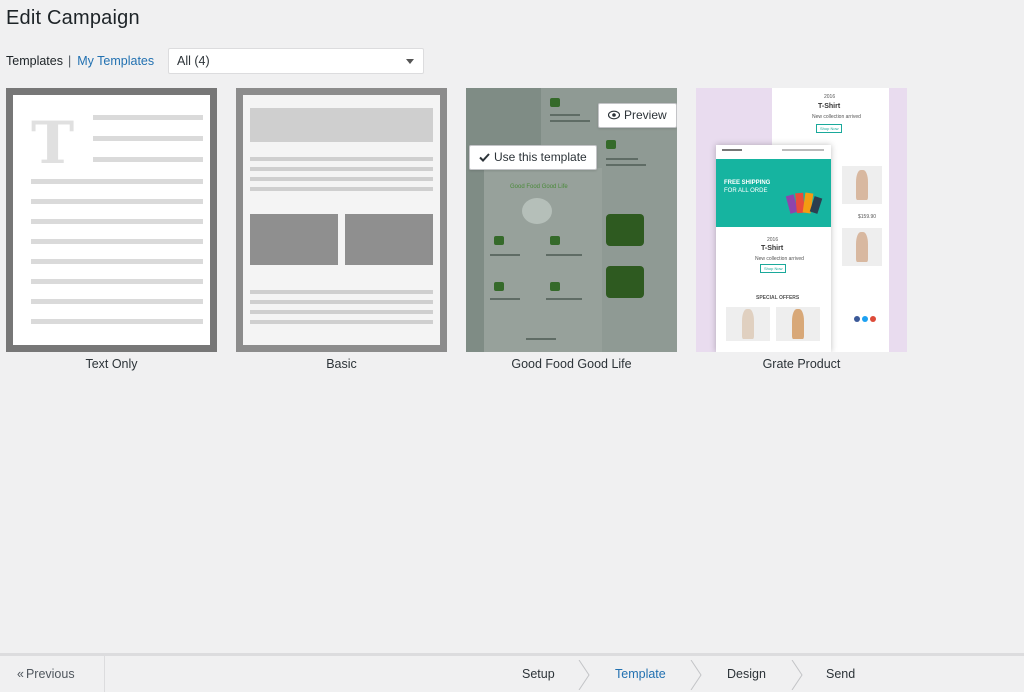  Describe the element at coordinates (614, 116) in the screenshot. I see `eye-icon` at that location.